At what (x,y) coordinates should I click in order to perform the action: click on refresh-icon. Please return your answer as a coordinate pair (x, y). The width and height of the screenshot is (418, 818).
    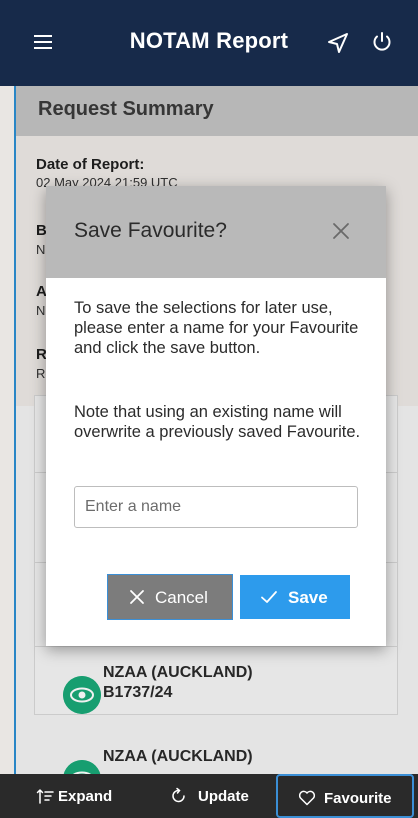
    Looking at the image, I should click on (178, 795).